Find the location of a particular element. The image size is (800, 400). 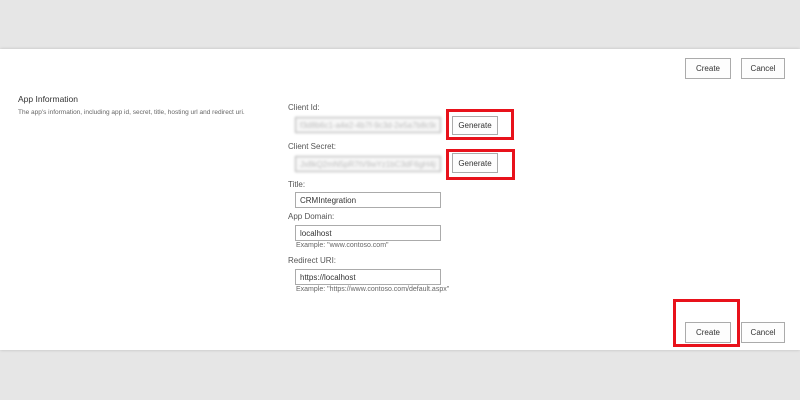

generate-client-secret-button: Generate is located at coordinates (475, 163).